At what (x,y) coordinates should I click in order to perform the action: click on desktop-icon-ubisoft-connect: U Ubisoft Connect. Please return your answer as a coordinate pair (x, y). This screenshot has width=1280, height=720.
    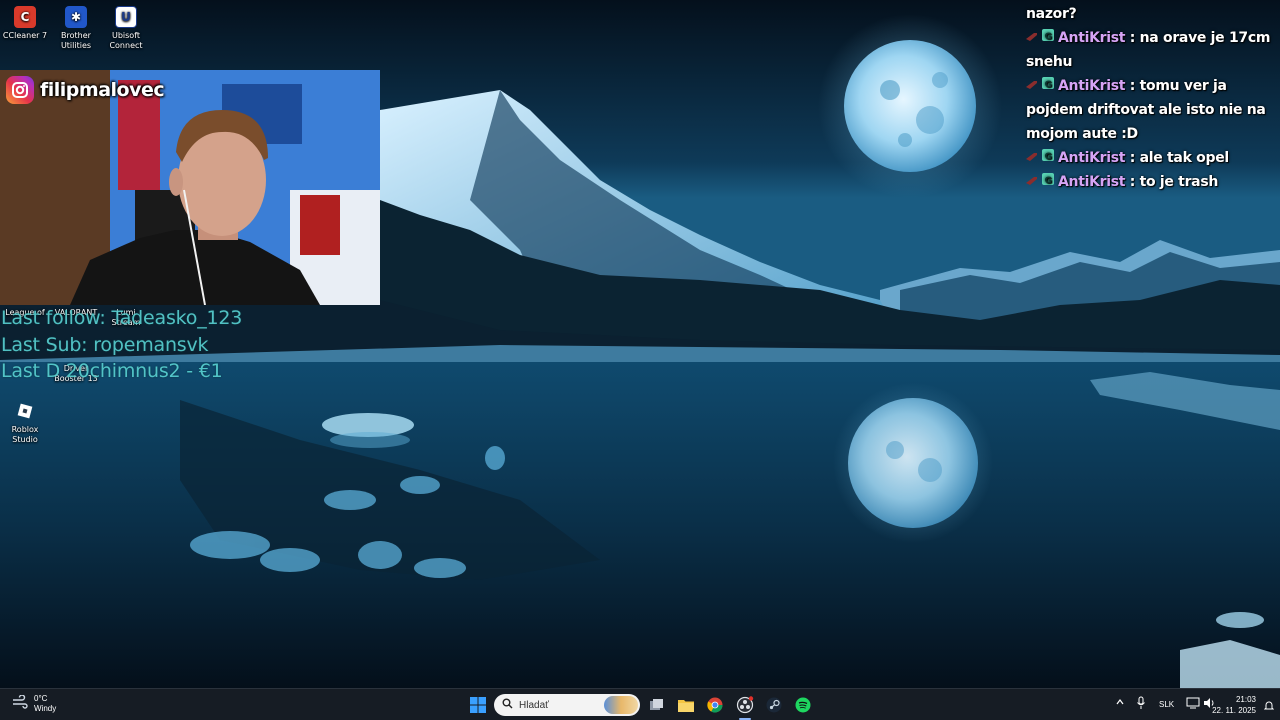
    Looking at the image, I should click on (126, 28).